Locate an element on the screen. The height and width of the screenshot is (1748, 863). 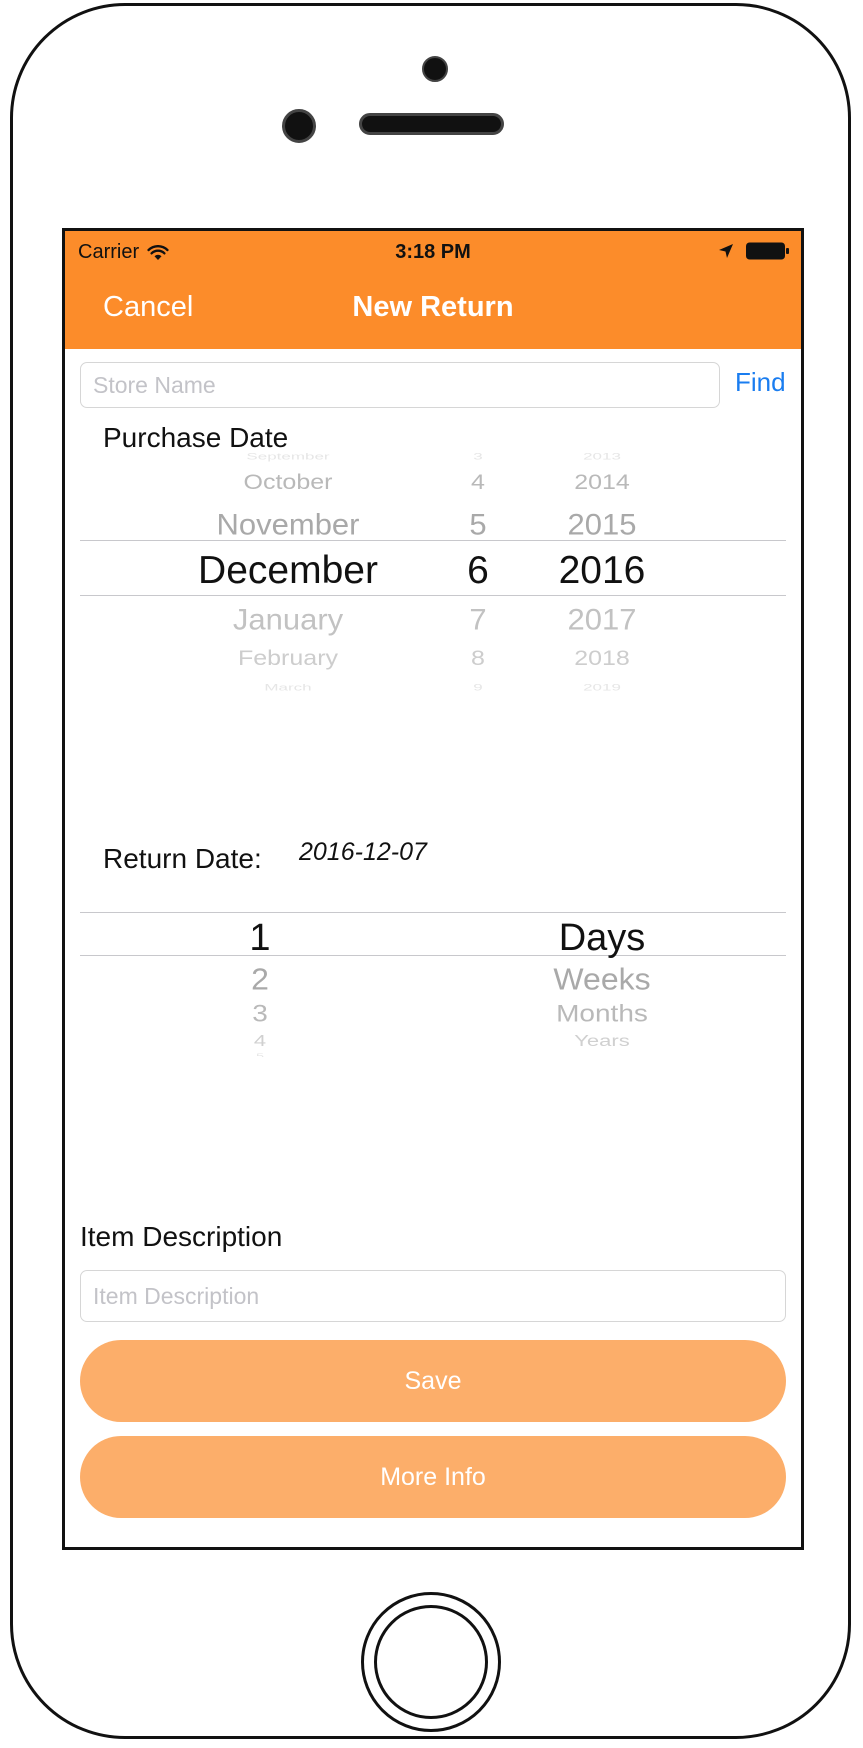
speaker-grille-icon is located at coordinates (431, 124).